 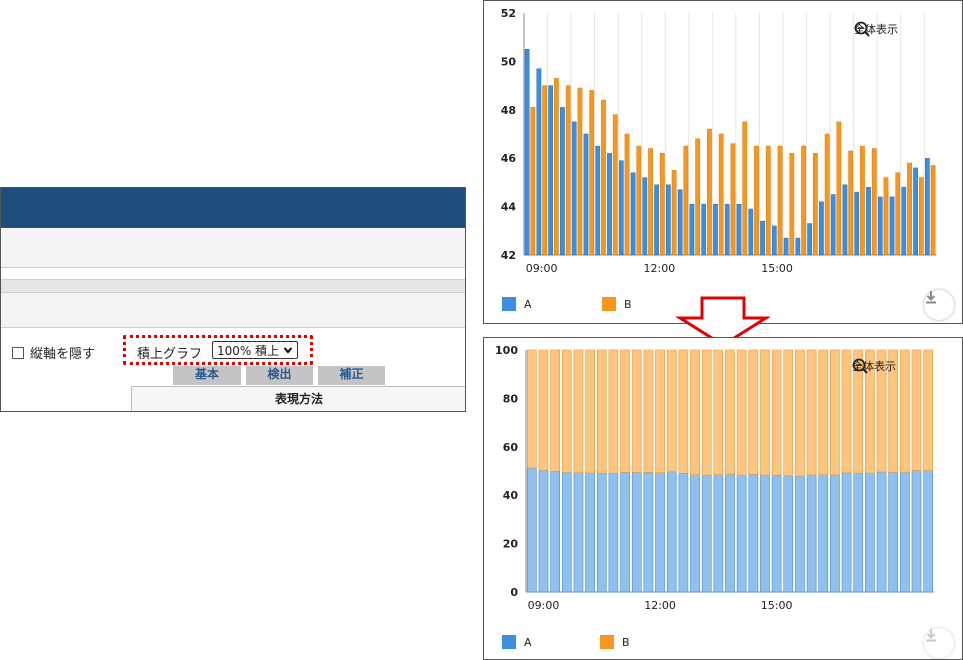 What do you see at coordinates (279, 375) in the screenshot?
I see `tab-detect: 検出` at bounding box center [279, 375].